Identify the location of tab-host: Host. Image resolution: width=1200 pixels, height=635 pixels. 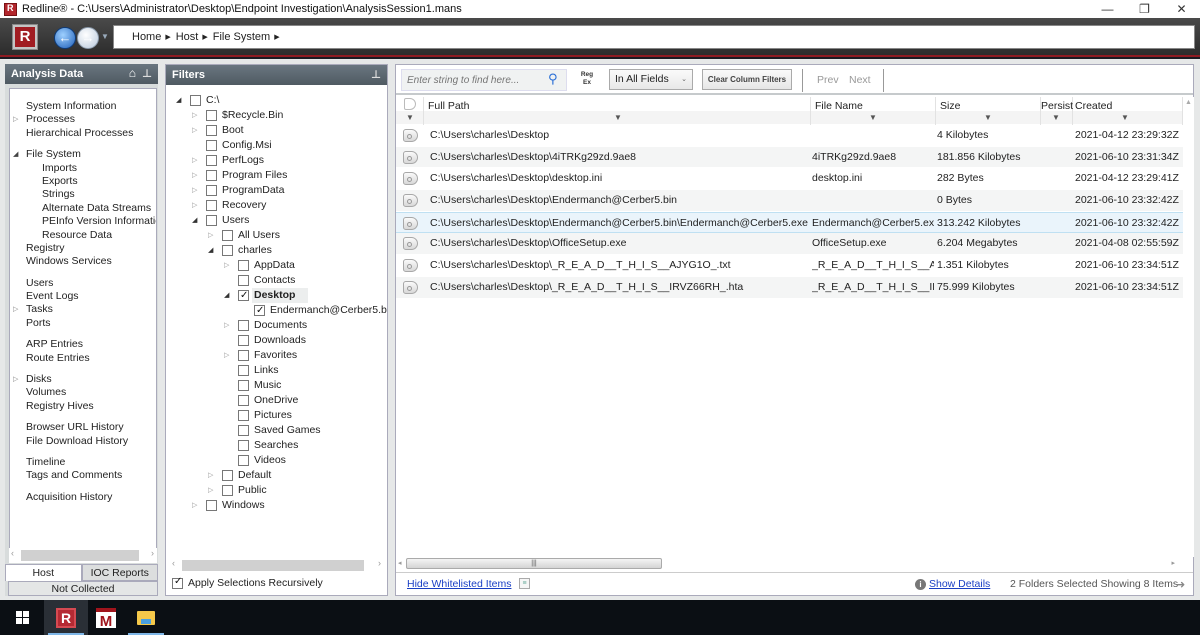
(43, 572).